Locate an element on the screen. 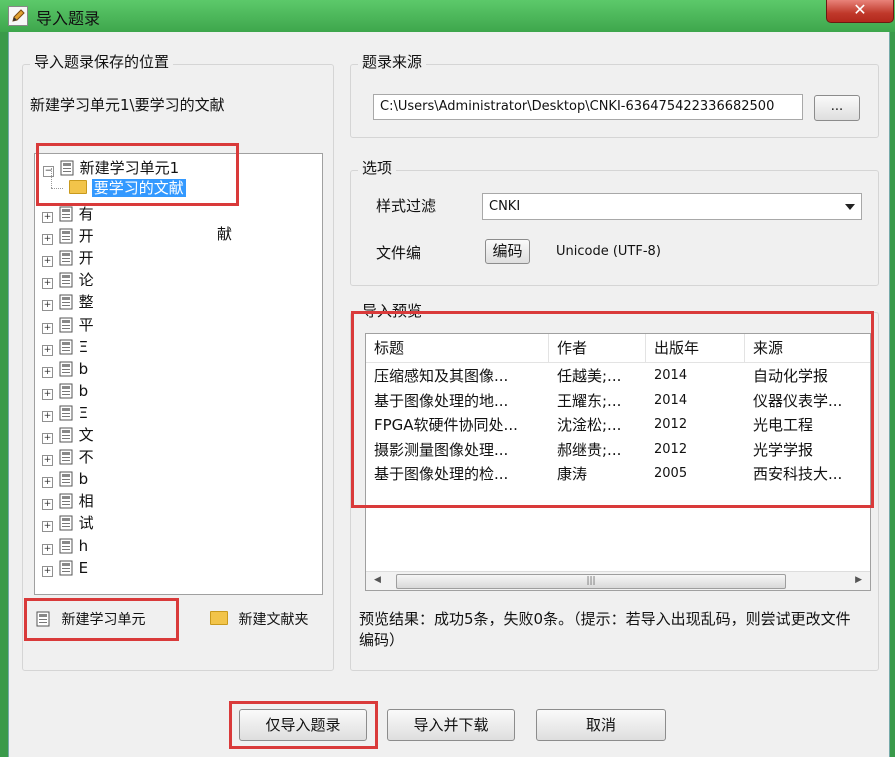 The height and width of the screenshot is (757, 895). tree-node-collapsed: + 论 is located at coordinates (68, 280).